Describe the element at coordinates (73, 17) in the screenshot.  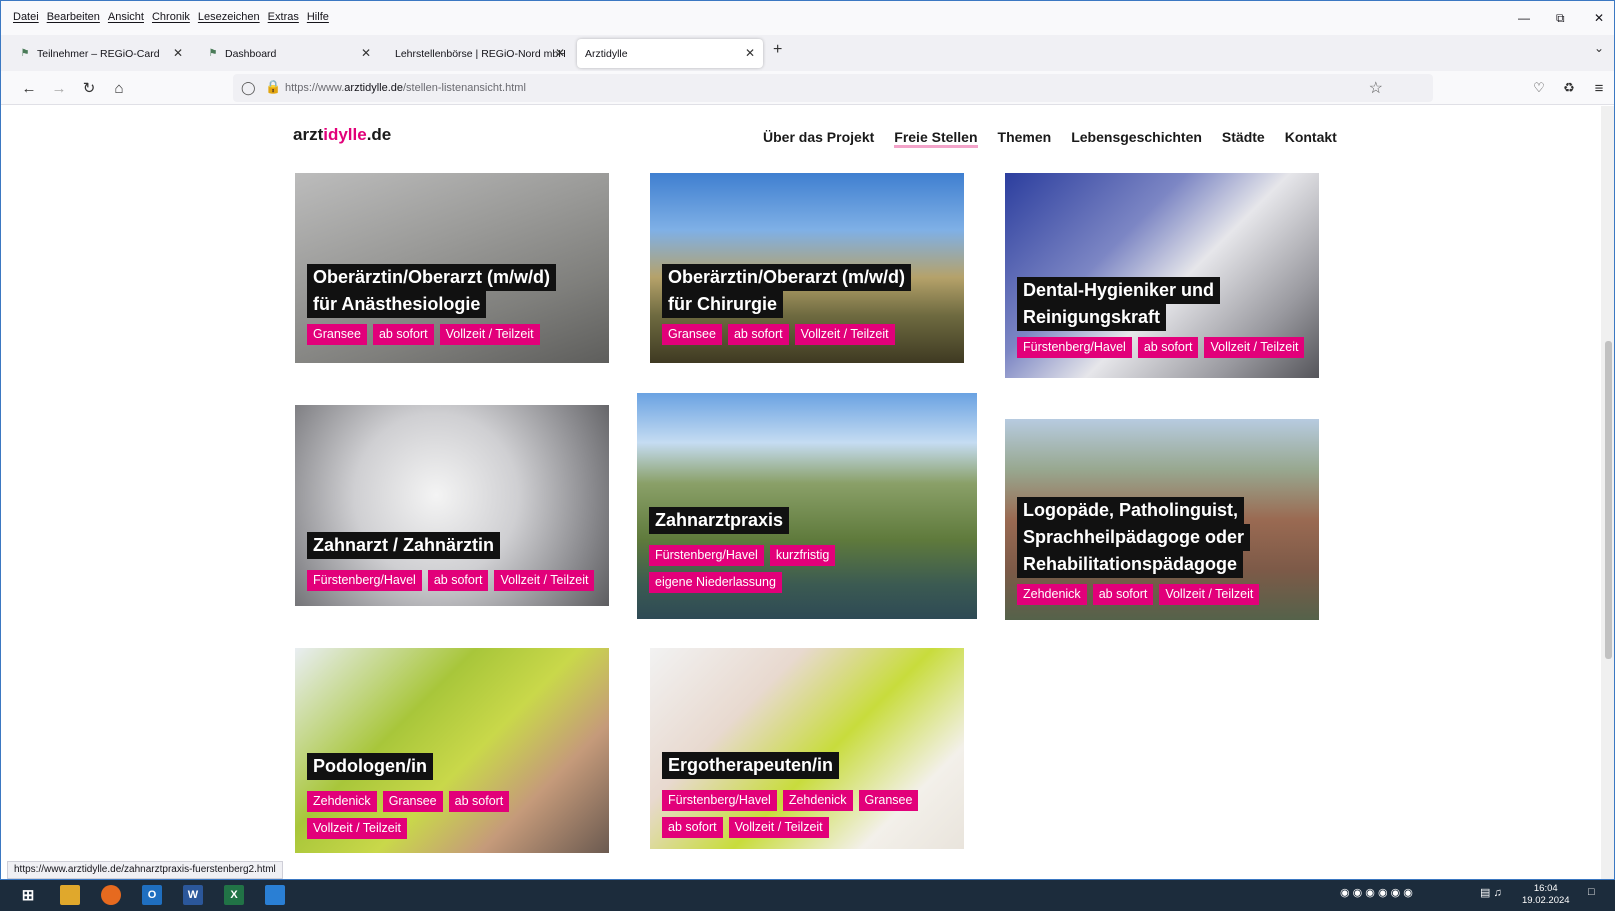
I see `menu-bearbeiten: Bearbeiten` at that location.